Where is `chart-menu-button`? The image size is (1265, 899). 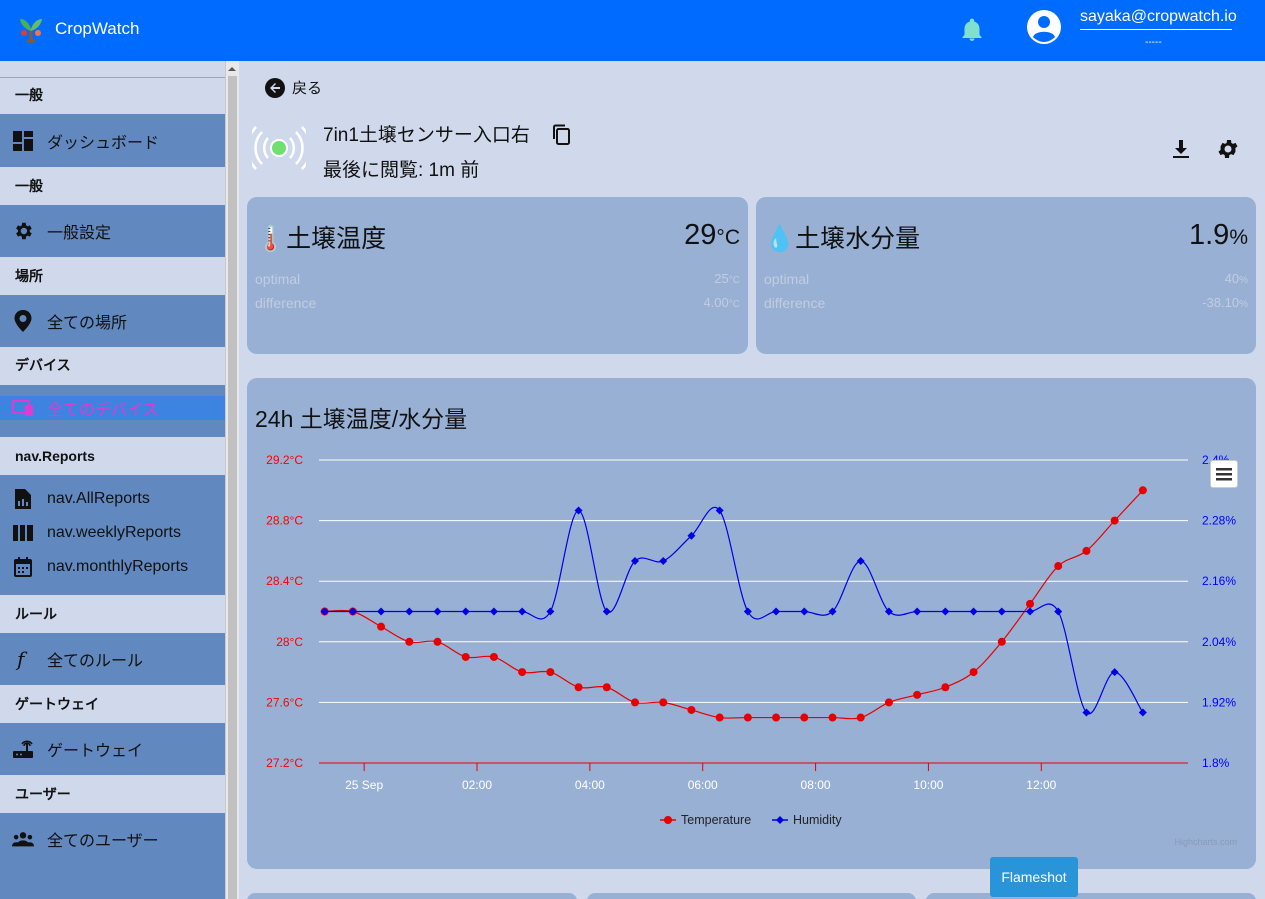
chart-menu-button is located at coordinates (1224, 474).